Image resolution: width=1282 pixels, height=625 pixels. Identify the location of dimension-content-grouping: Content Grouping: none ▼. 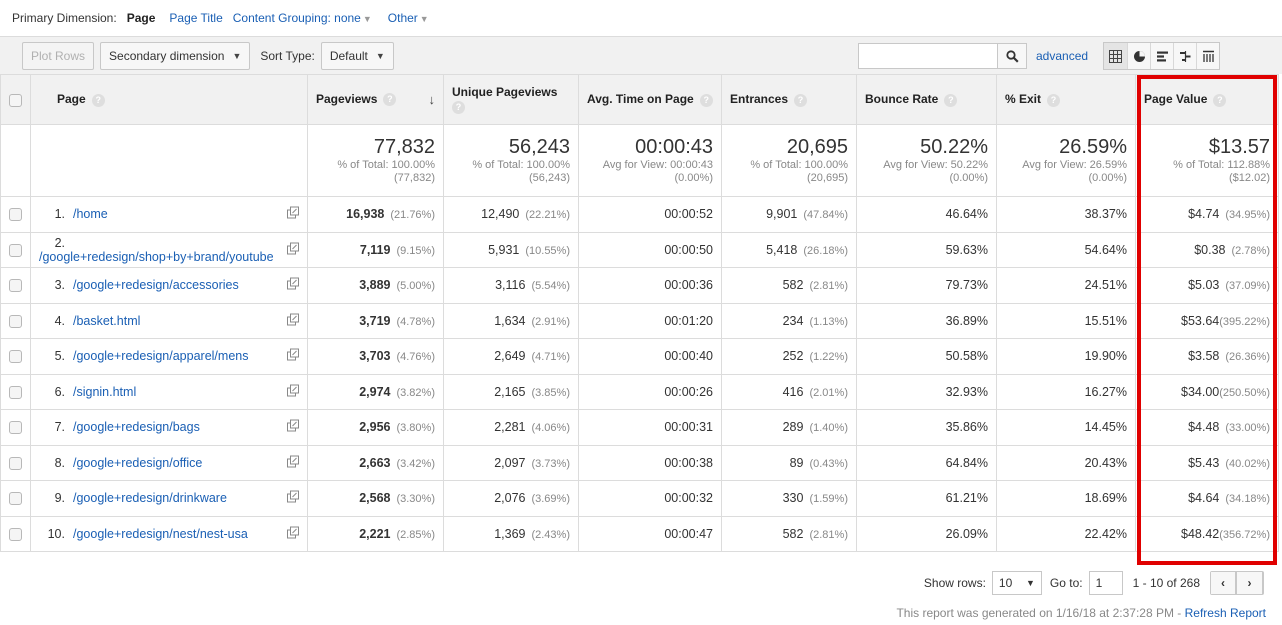
(302, 18).